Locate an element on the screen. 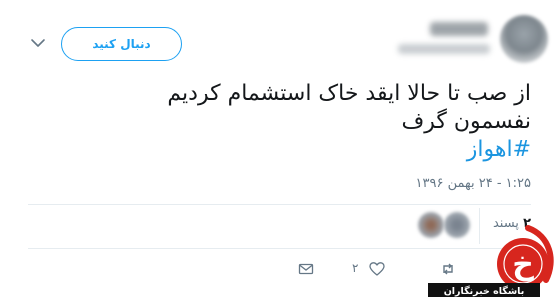  tweet-text-line: نفسمون گرف is located at coordinates (466, 121).